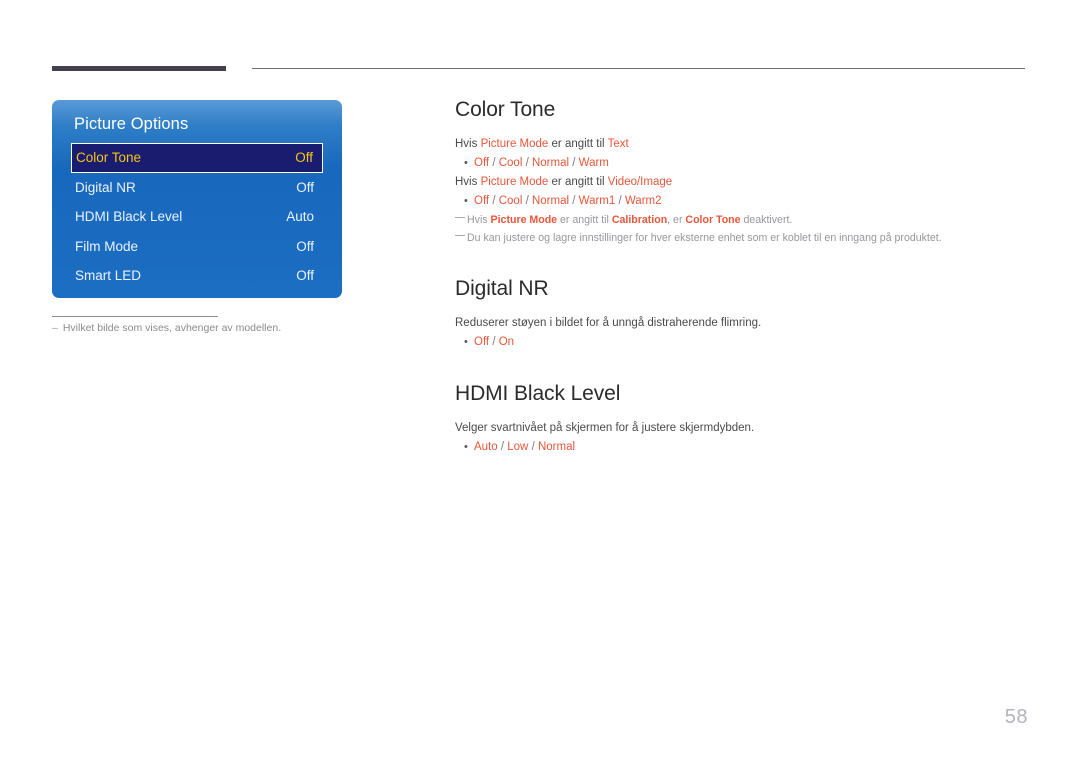 The image size is (1080, 763). Describe the element at coordinates (593, 163) in the screenshot. I see `option-value: Warm` at that location.